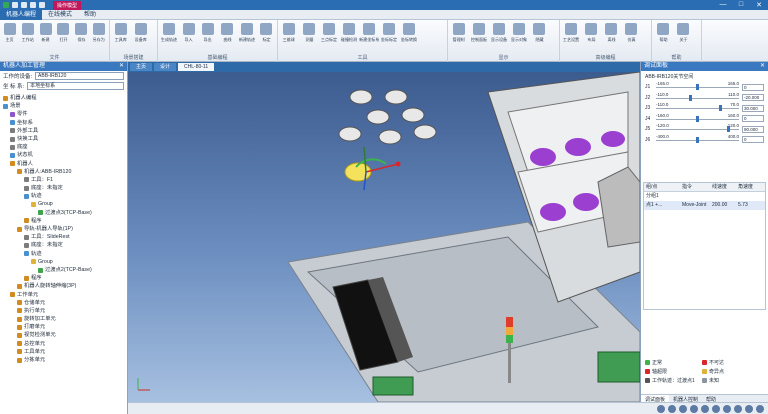 This screenshot has height=414, width=768. Describe the element at coordinates (727, 408) in the screenshot. I see `top-view-icon` at that location.